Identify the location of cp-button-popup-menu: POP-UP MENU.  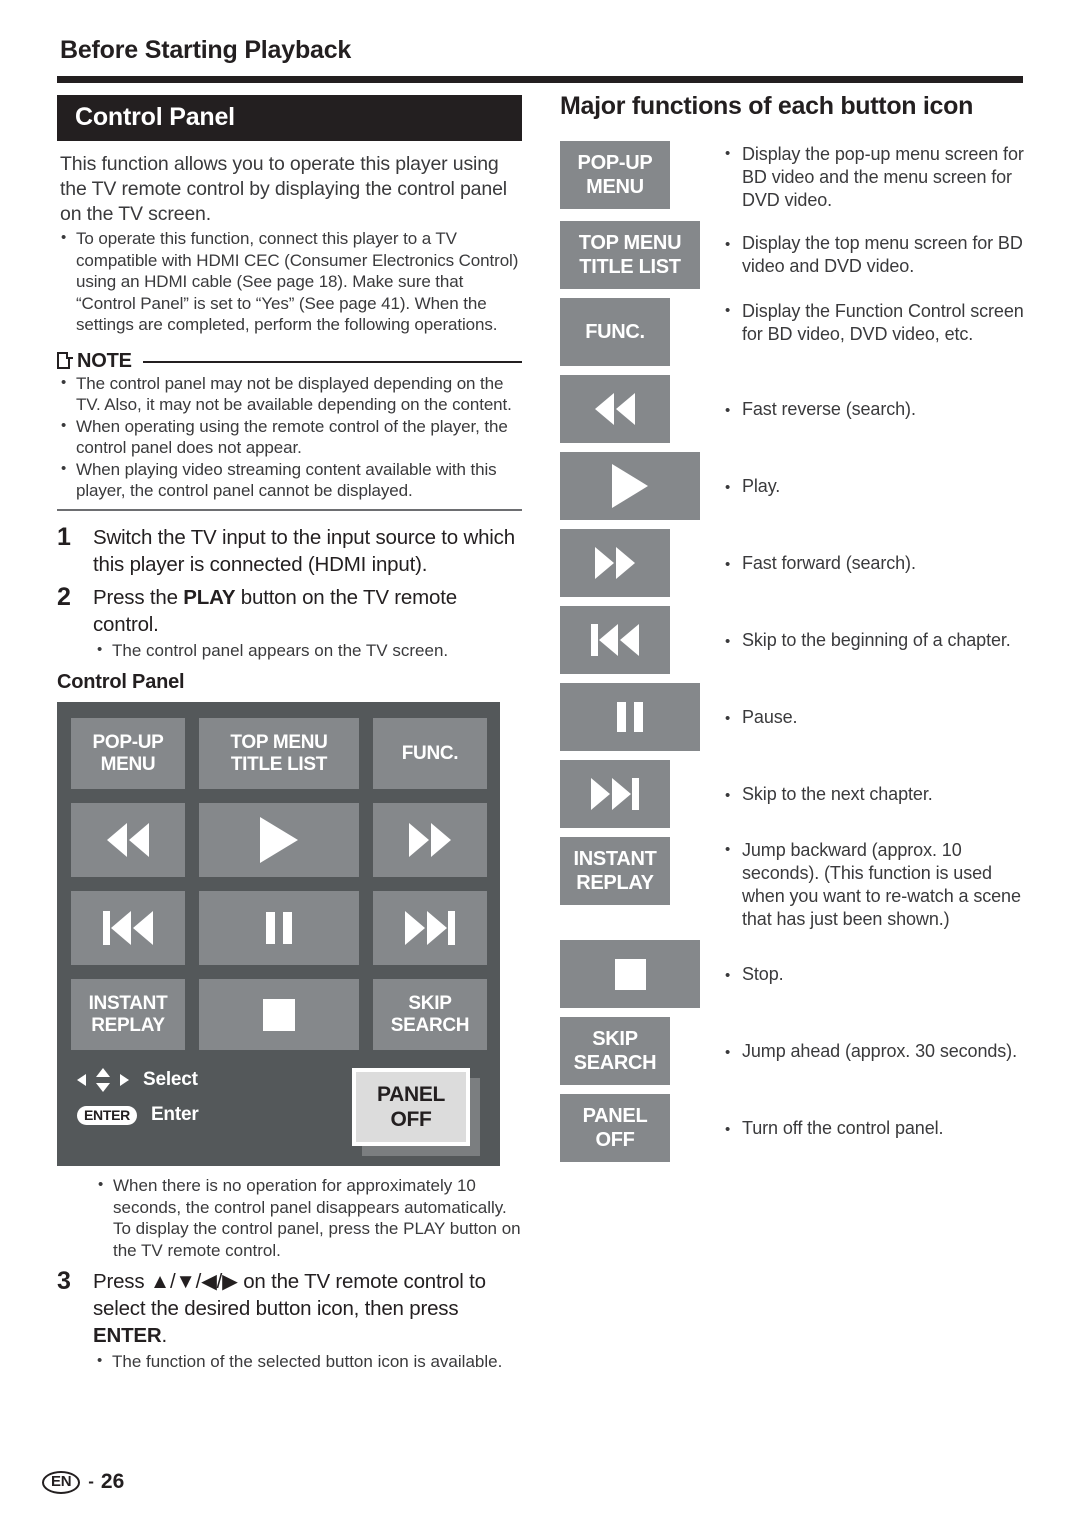
(128, 753).